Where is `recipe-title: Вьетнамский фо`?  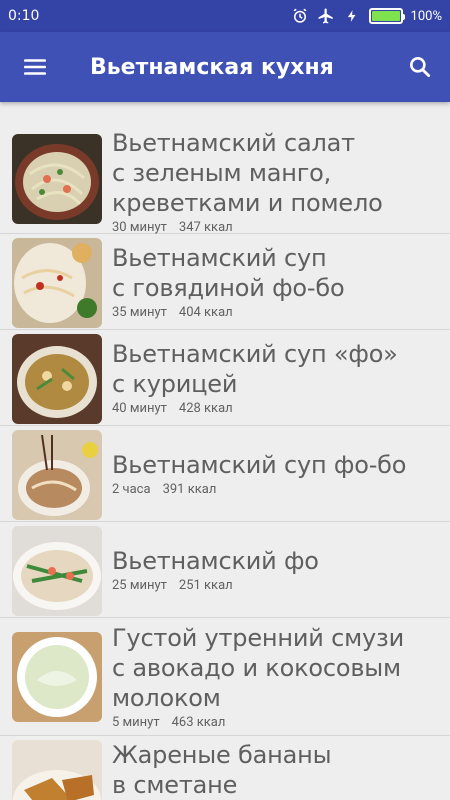 recipe-title: Вьетнамский фо is located at coordinates (276, 561).